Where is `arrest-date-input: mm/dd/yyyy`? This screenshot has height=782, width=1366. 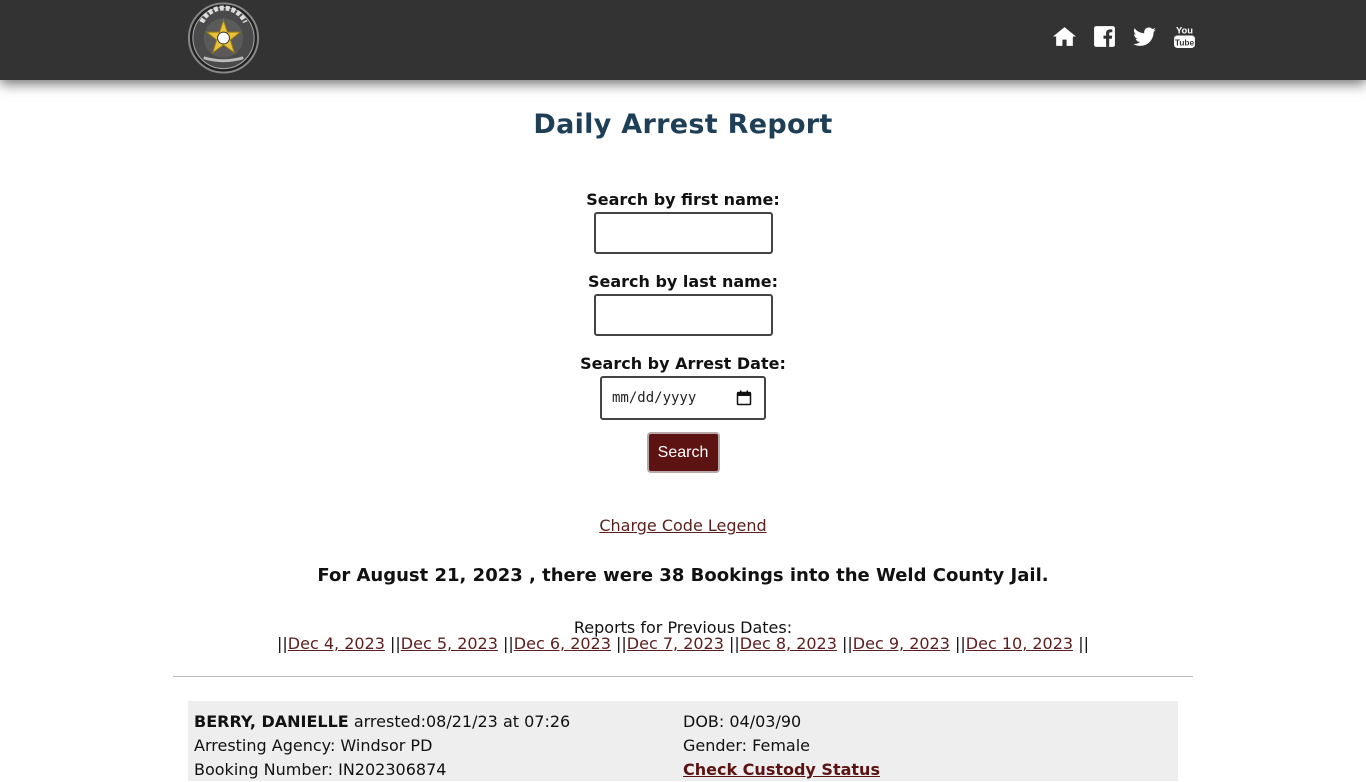 arrest-date-input: mm/dd/yyyy is located at coordinates (683, 398).